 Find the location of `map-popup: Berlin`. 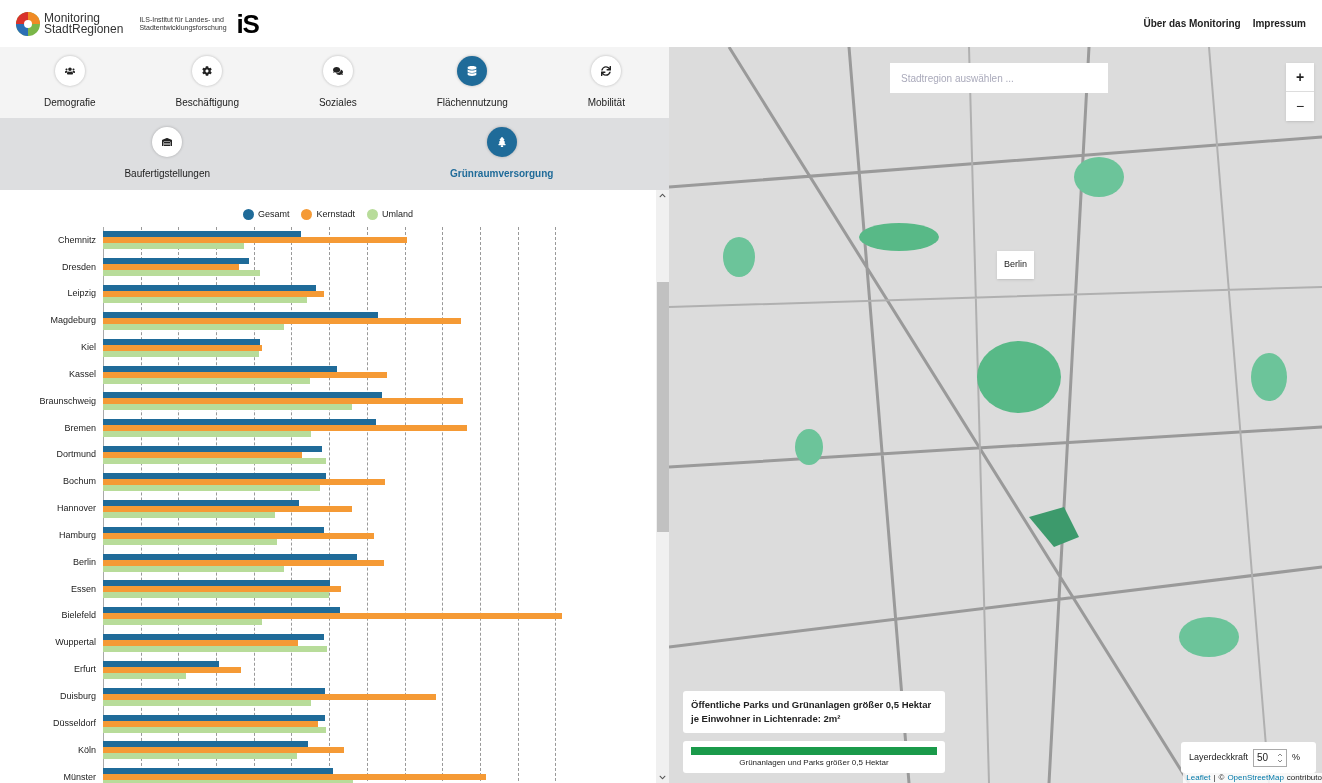

map-popup: Berlin is located at coordinates (1015, 265).